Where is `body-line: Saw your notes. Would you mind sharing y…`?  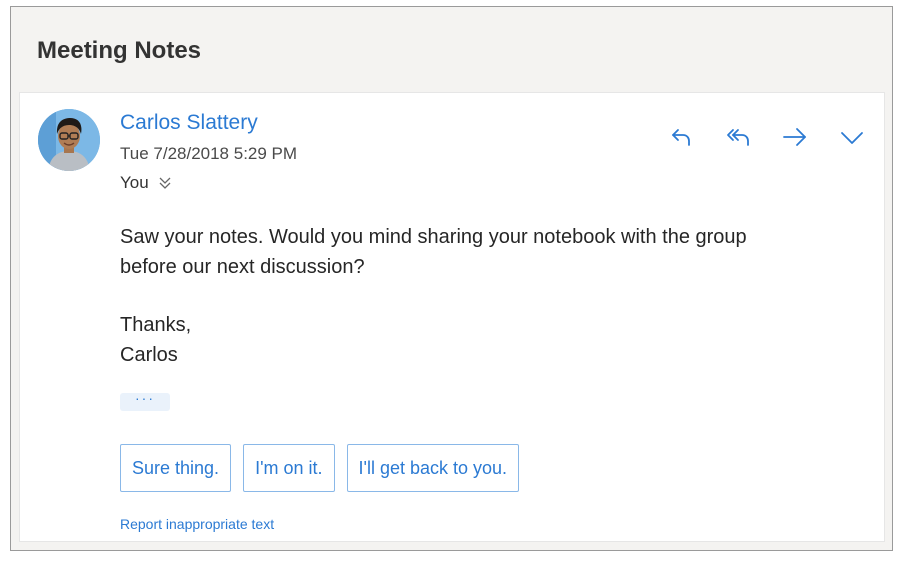 body-line: Saw your notes. Would you mind sharing y… is located at coordinates (433, 237).